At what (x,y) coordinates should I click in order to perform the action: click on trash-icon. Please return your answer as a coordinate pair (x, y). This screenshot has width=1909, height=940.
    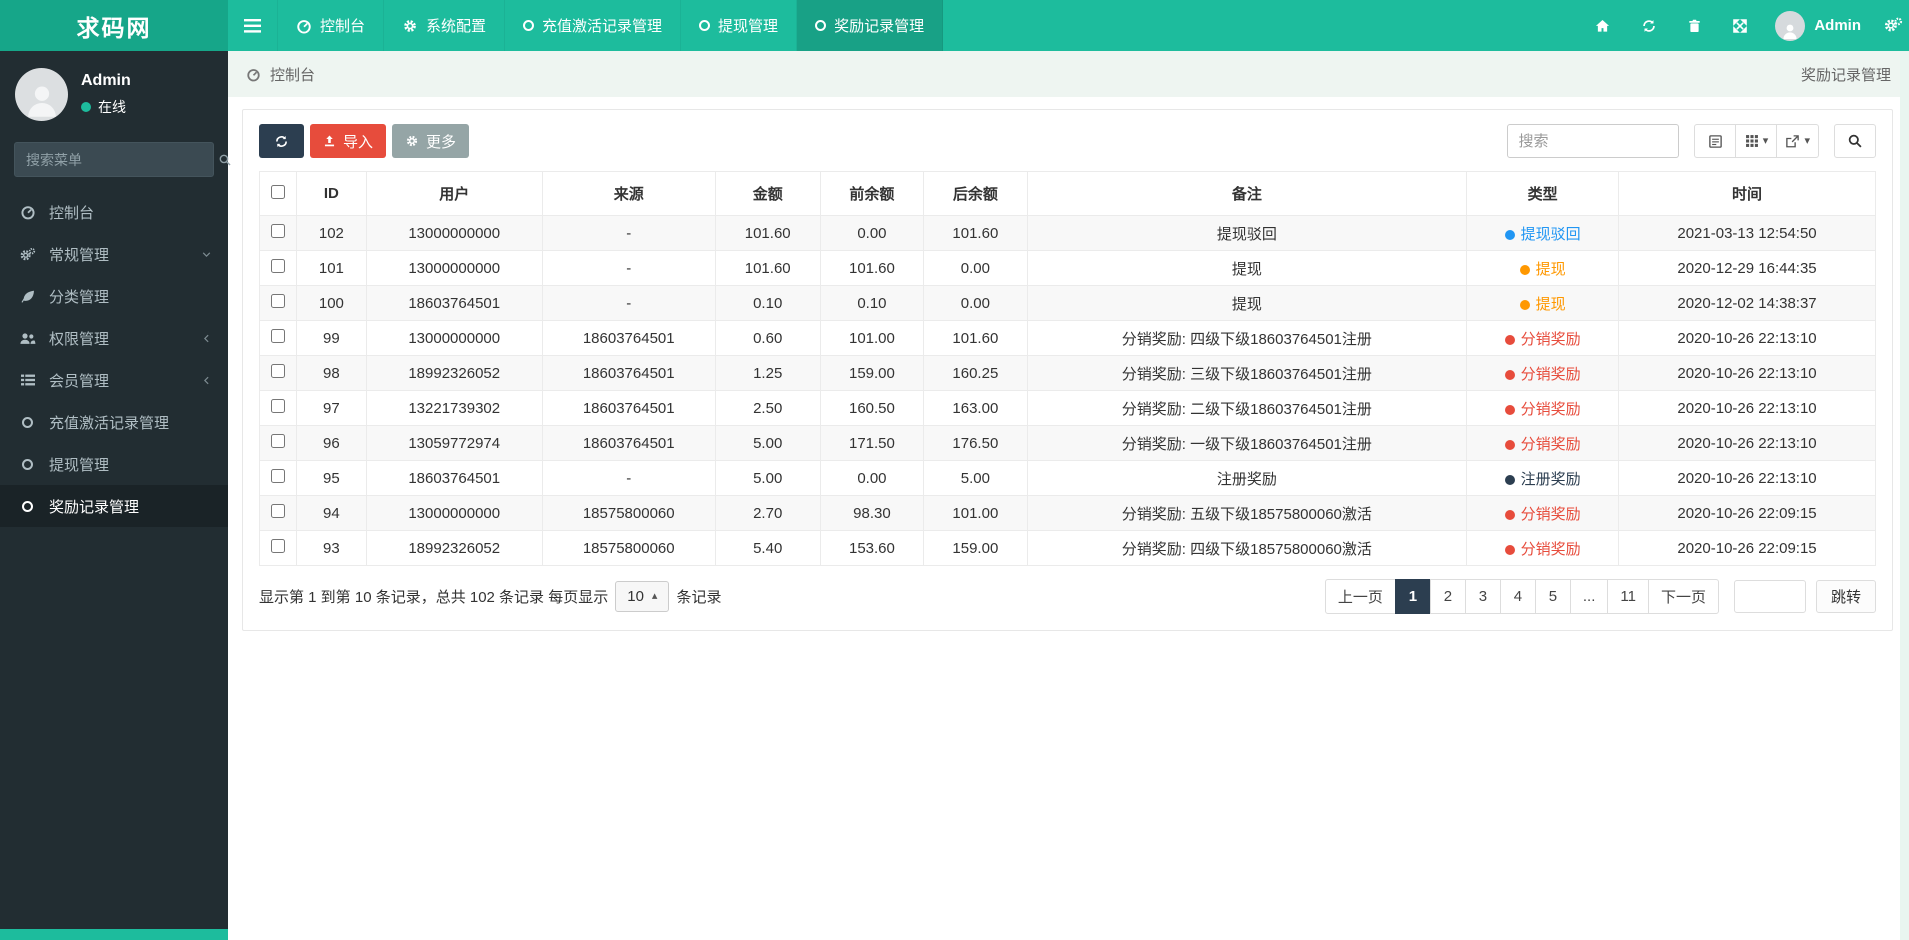
    Looking at the image, I should click on (1694, 26).